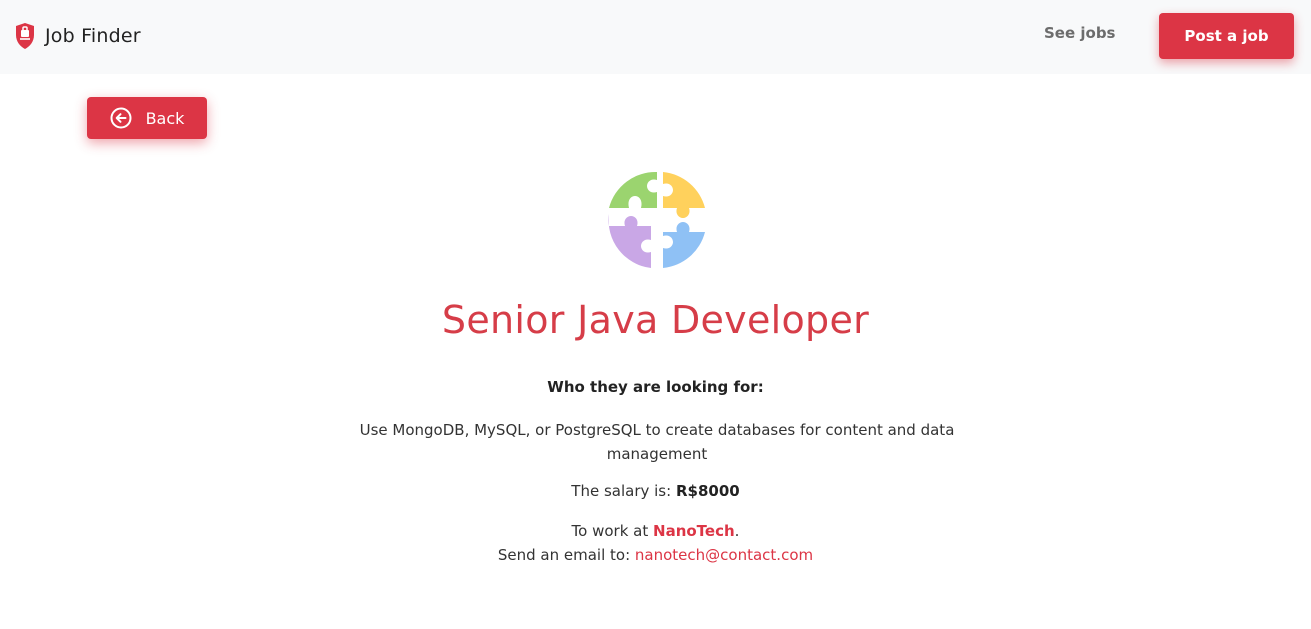 Image resolution: width=1311 pixels, height=629 pixels. Describe the element at coordinates (737, 531) in the screenshot. I see `company-suffix: .` at that location.